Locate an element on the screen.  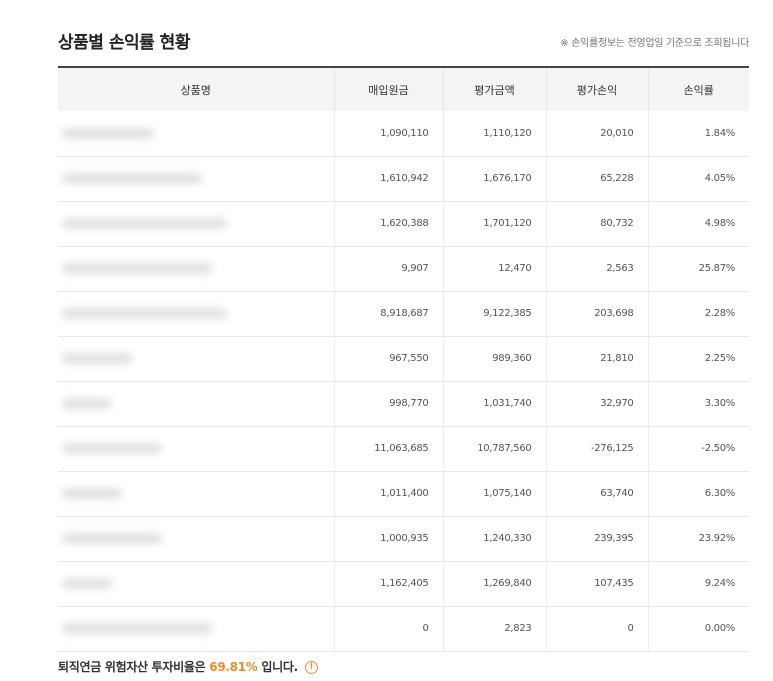
pnl-cell: 0 is located at coordinates (596, 628).